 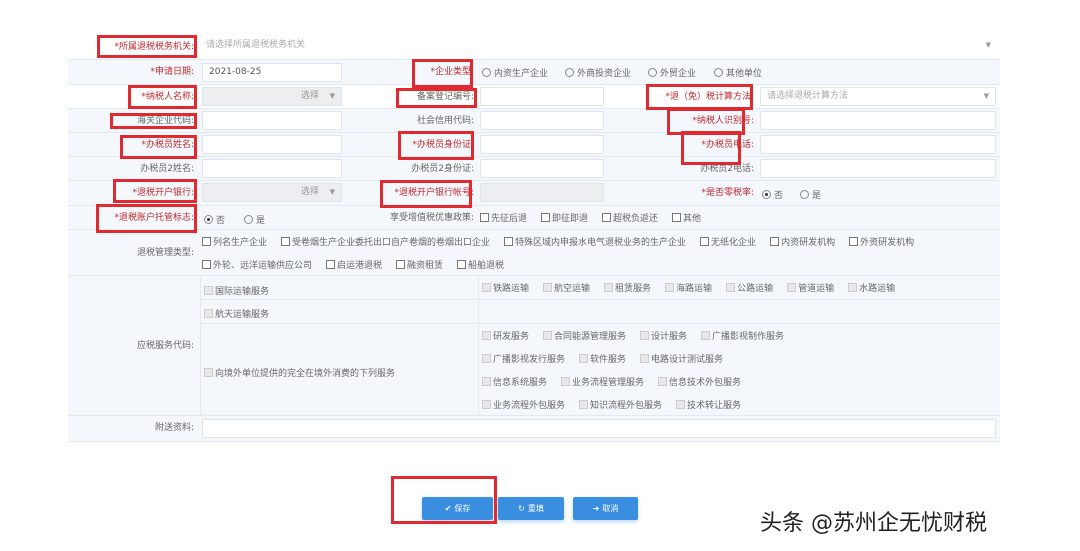 What do you see at coordinates (299, 372) in the screenshot?
I see `overseas-checkbox: 向境外单位提供的完全在境外消费的下列服务` at bounding box center [299, 372].